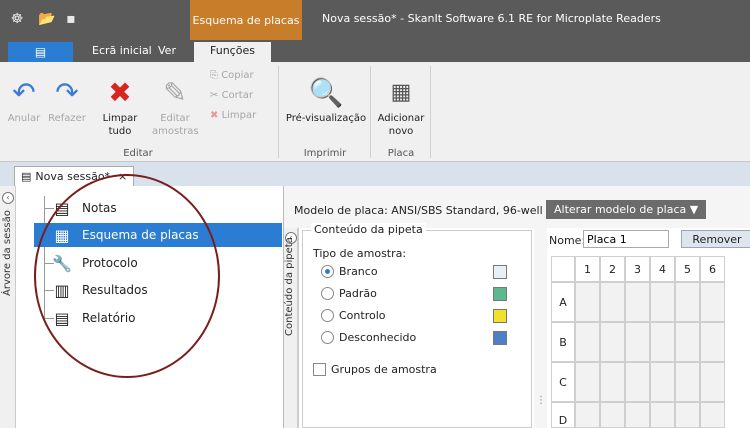 The height and width of the screenshot is (428, 750). What do you see at coordinates (327, 337) in the screenshot?
I see `radio-unknown` at bounding box center [327, 337].